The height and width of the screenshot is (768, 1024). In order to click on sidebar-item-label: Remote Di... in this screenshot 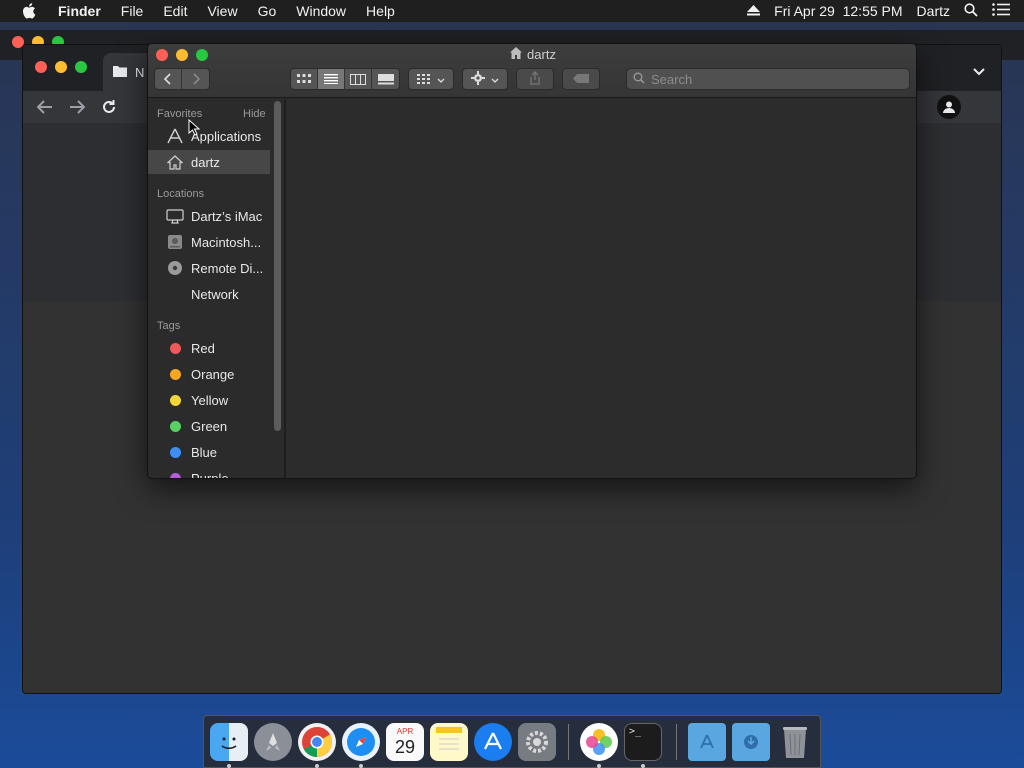, I will do `click(227, 268)`.